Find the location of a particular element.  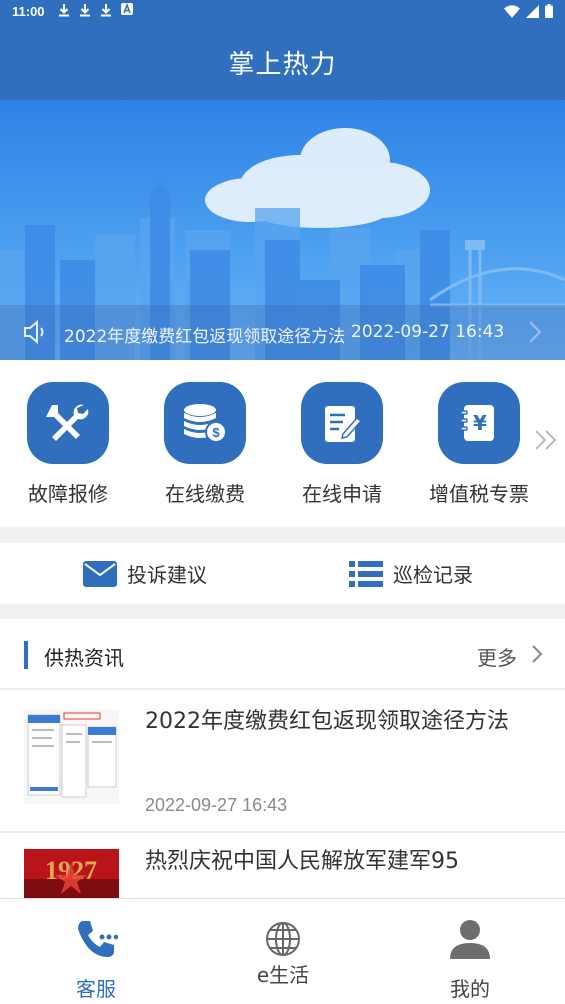

a-icon is located at coordinates (127, 10).